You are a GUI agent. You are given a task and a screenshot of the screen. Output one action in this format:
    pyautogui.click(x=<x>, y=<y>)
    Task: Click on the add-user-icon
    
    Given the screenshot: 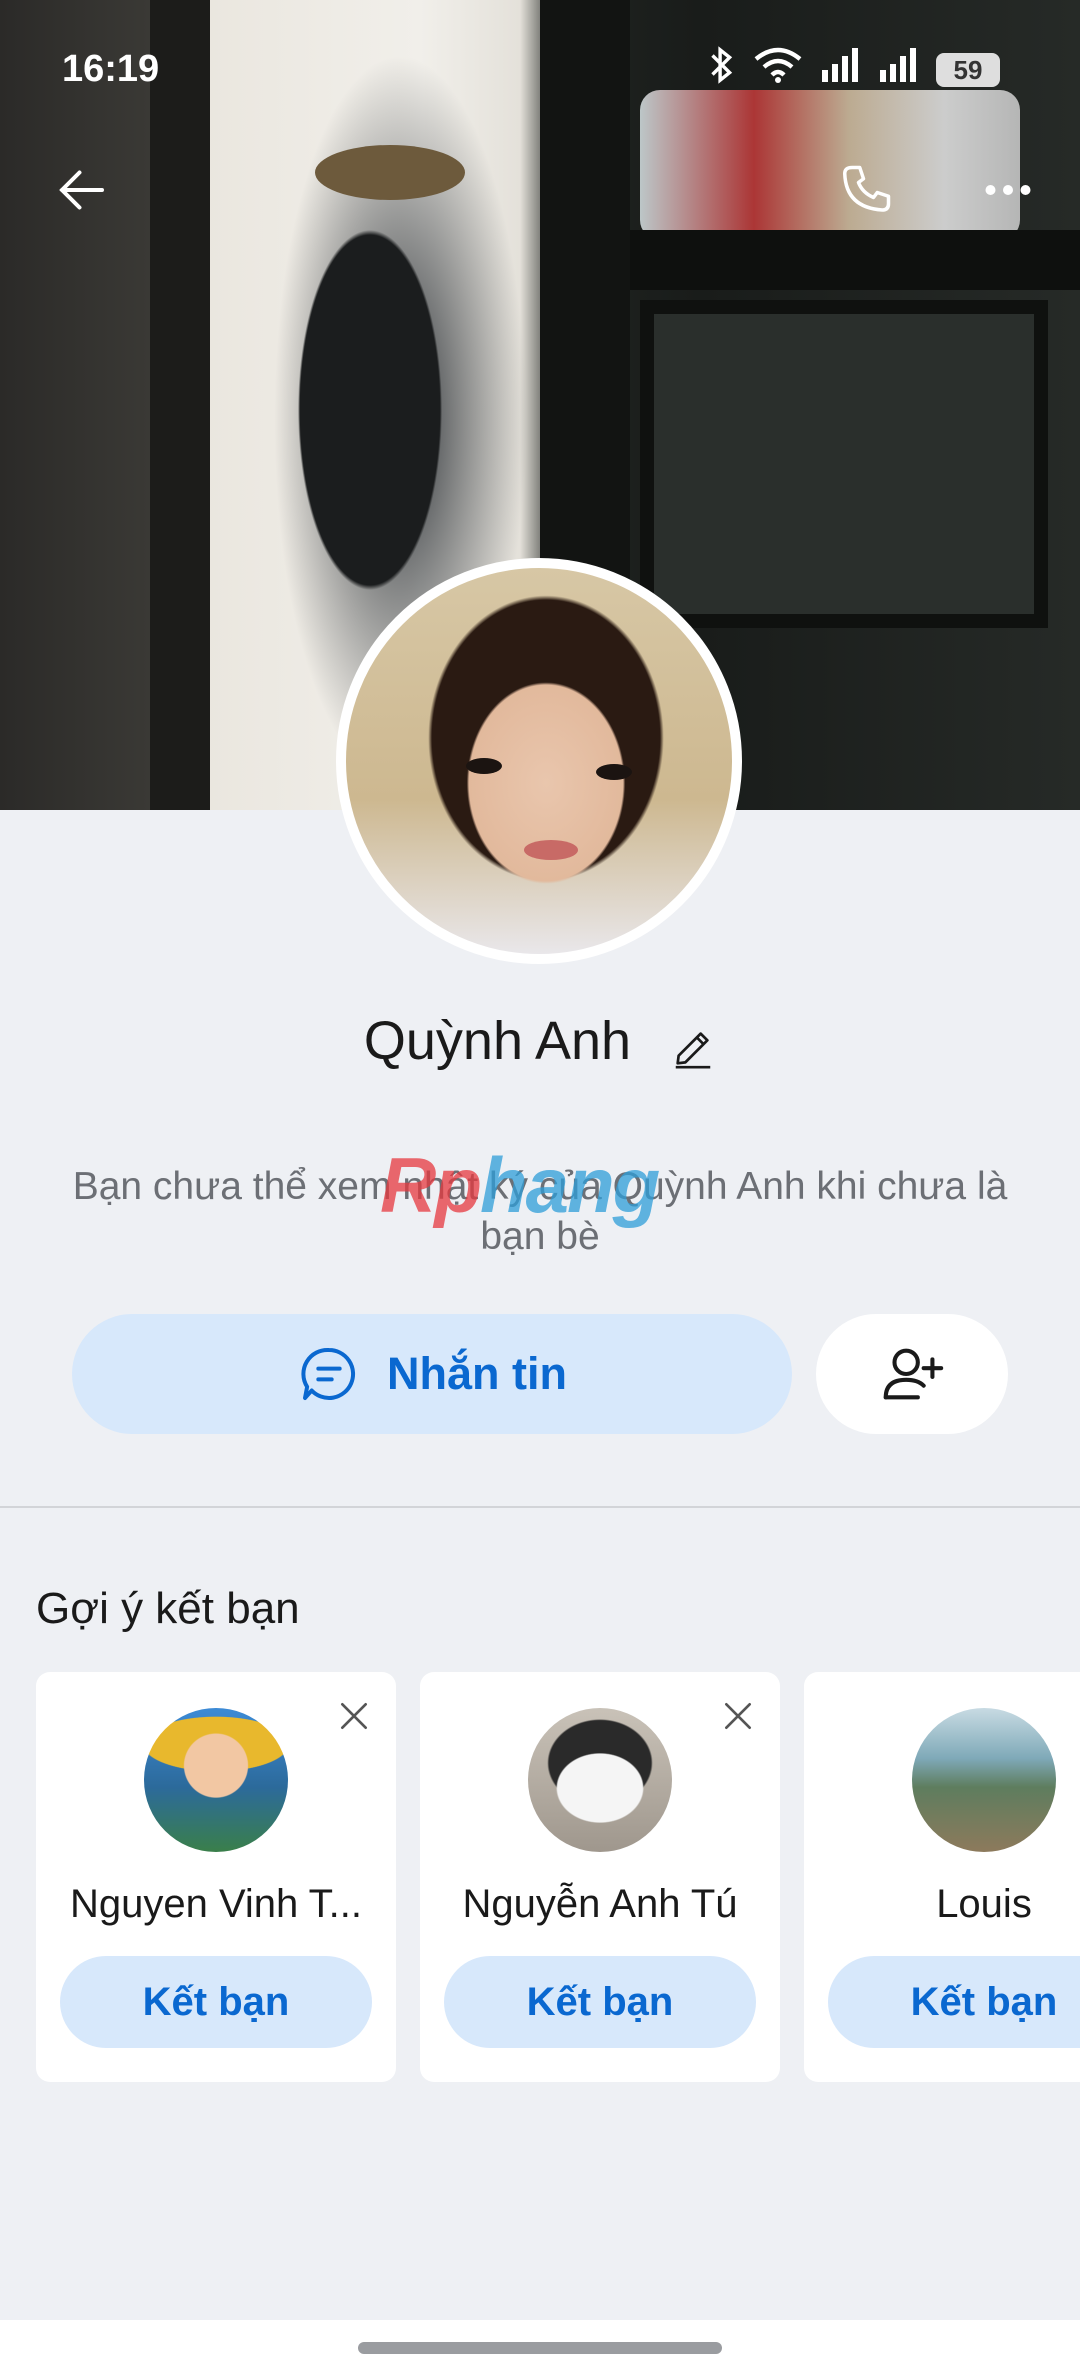 What is the action you would take?
    pyautogui.click(x=913, y=1374)
    